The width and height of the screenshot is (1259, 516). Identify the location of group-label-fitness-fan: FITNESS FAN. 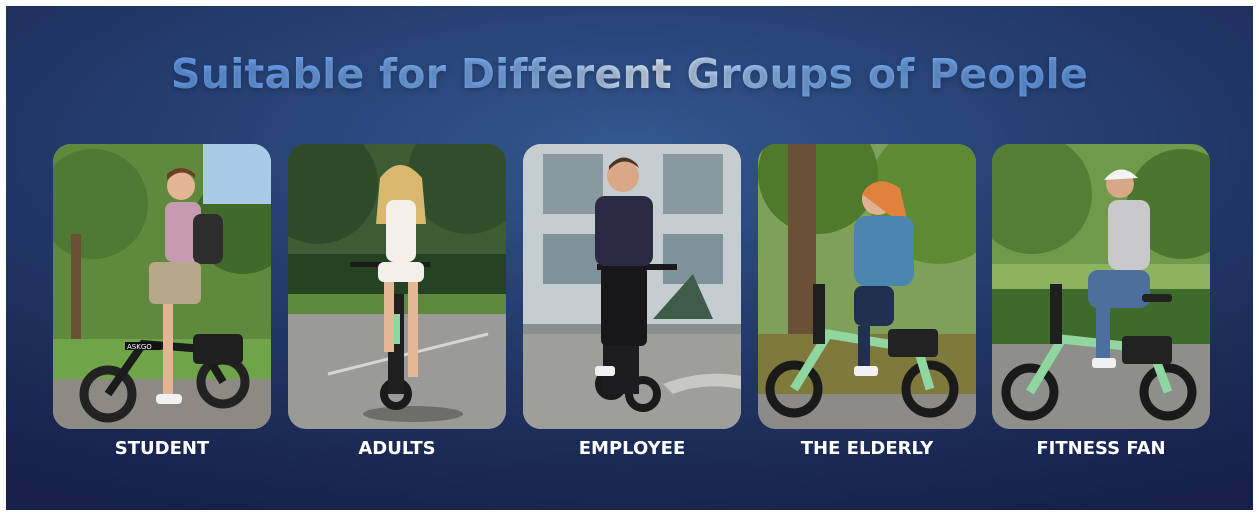
(1101, 448).